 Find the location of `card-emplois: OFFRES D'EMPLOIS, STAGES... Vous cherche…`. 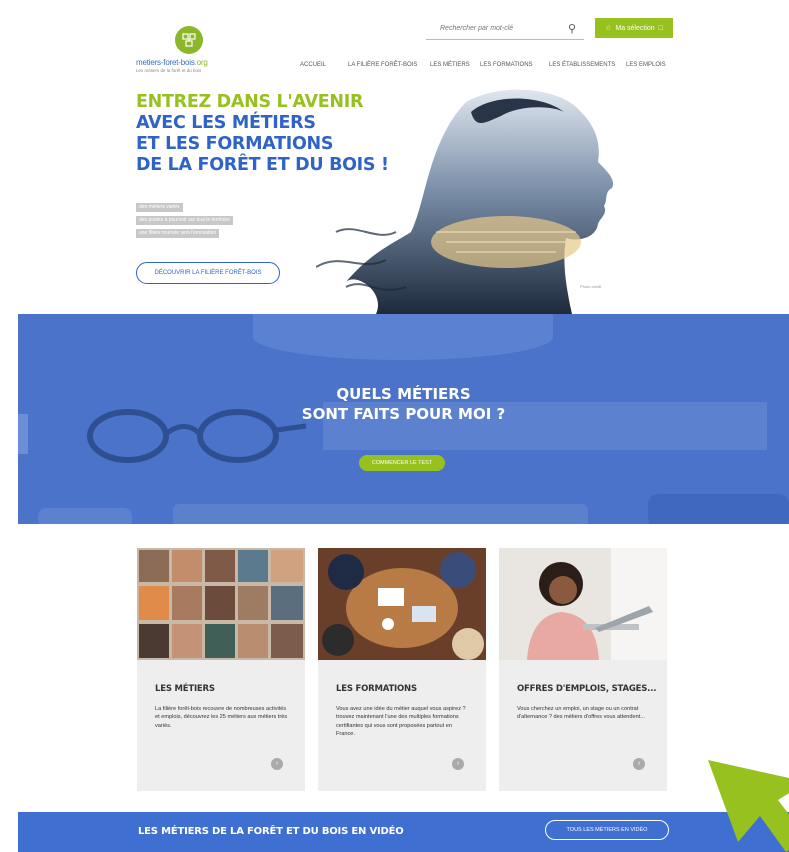

card-emplois: OFFRES D'EMPLOIS, STAGES... Vous cherche… is located at coordinates (583, 669).